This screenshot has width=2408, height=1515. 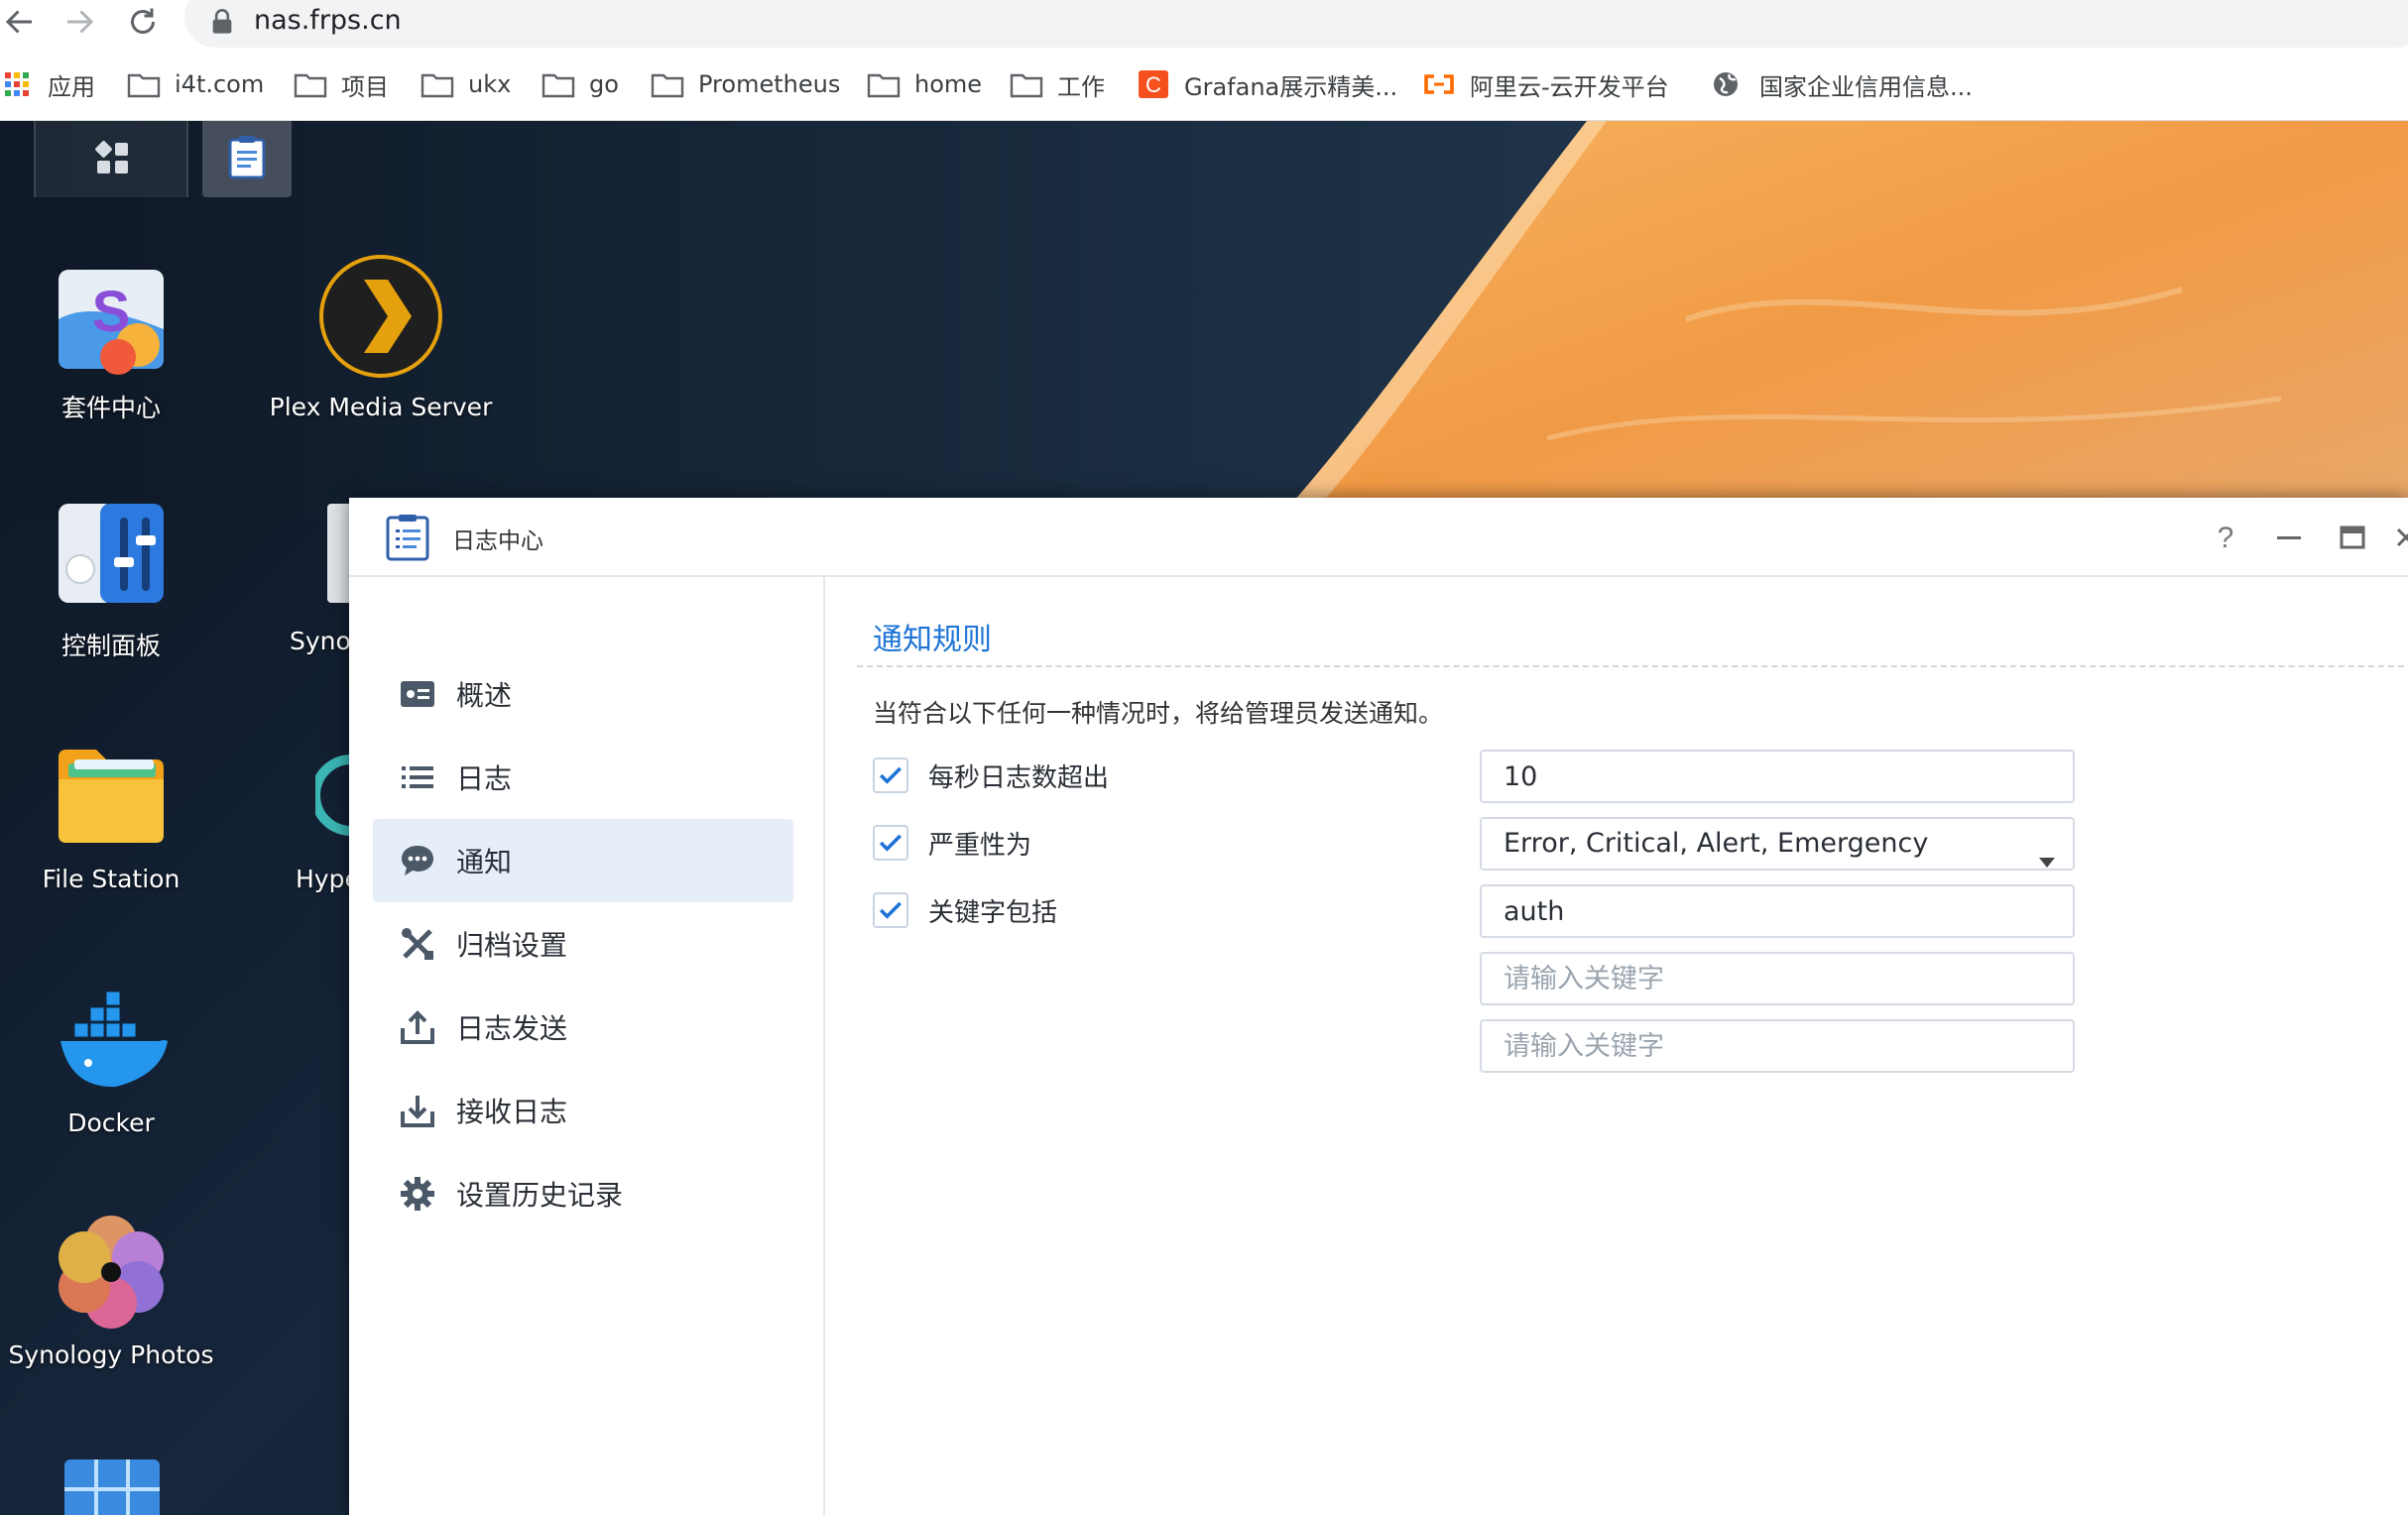 I want to click on bookmark-aliyun: 阿里云-云开发平台, so click(x=1546, y=84).